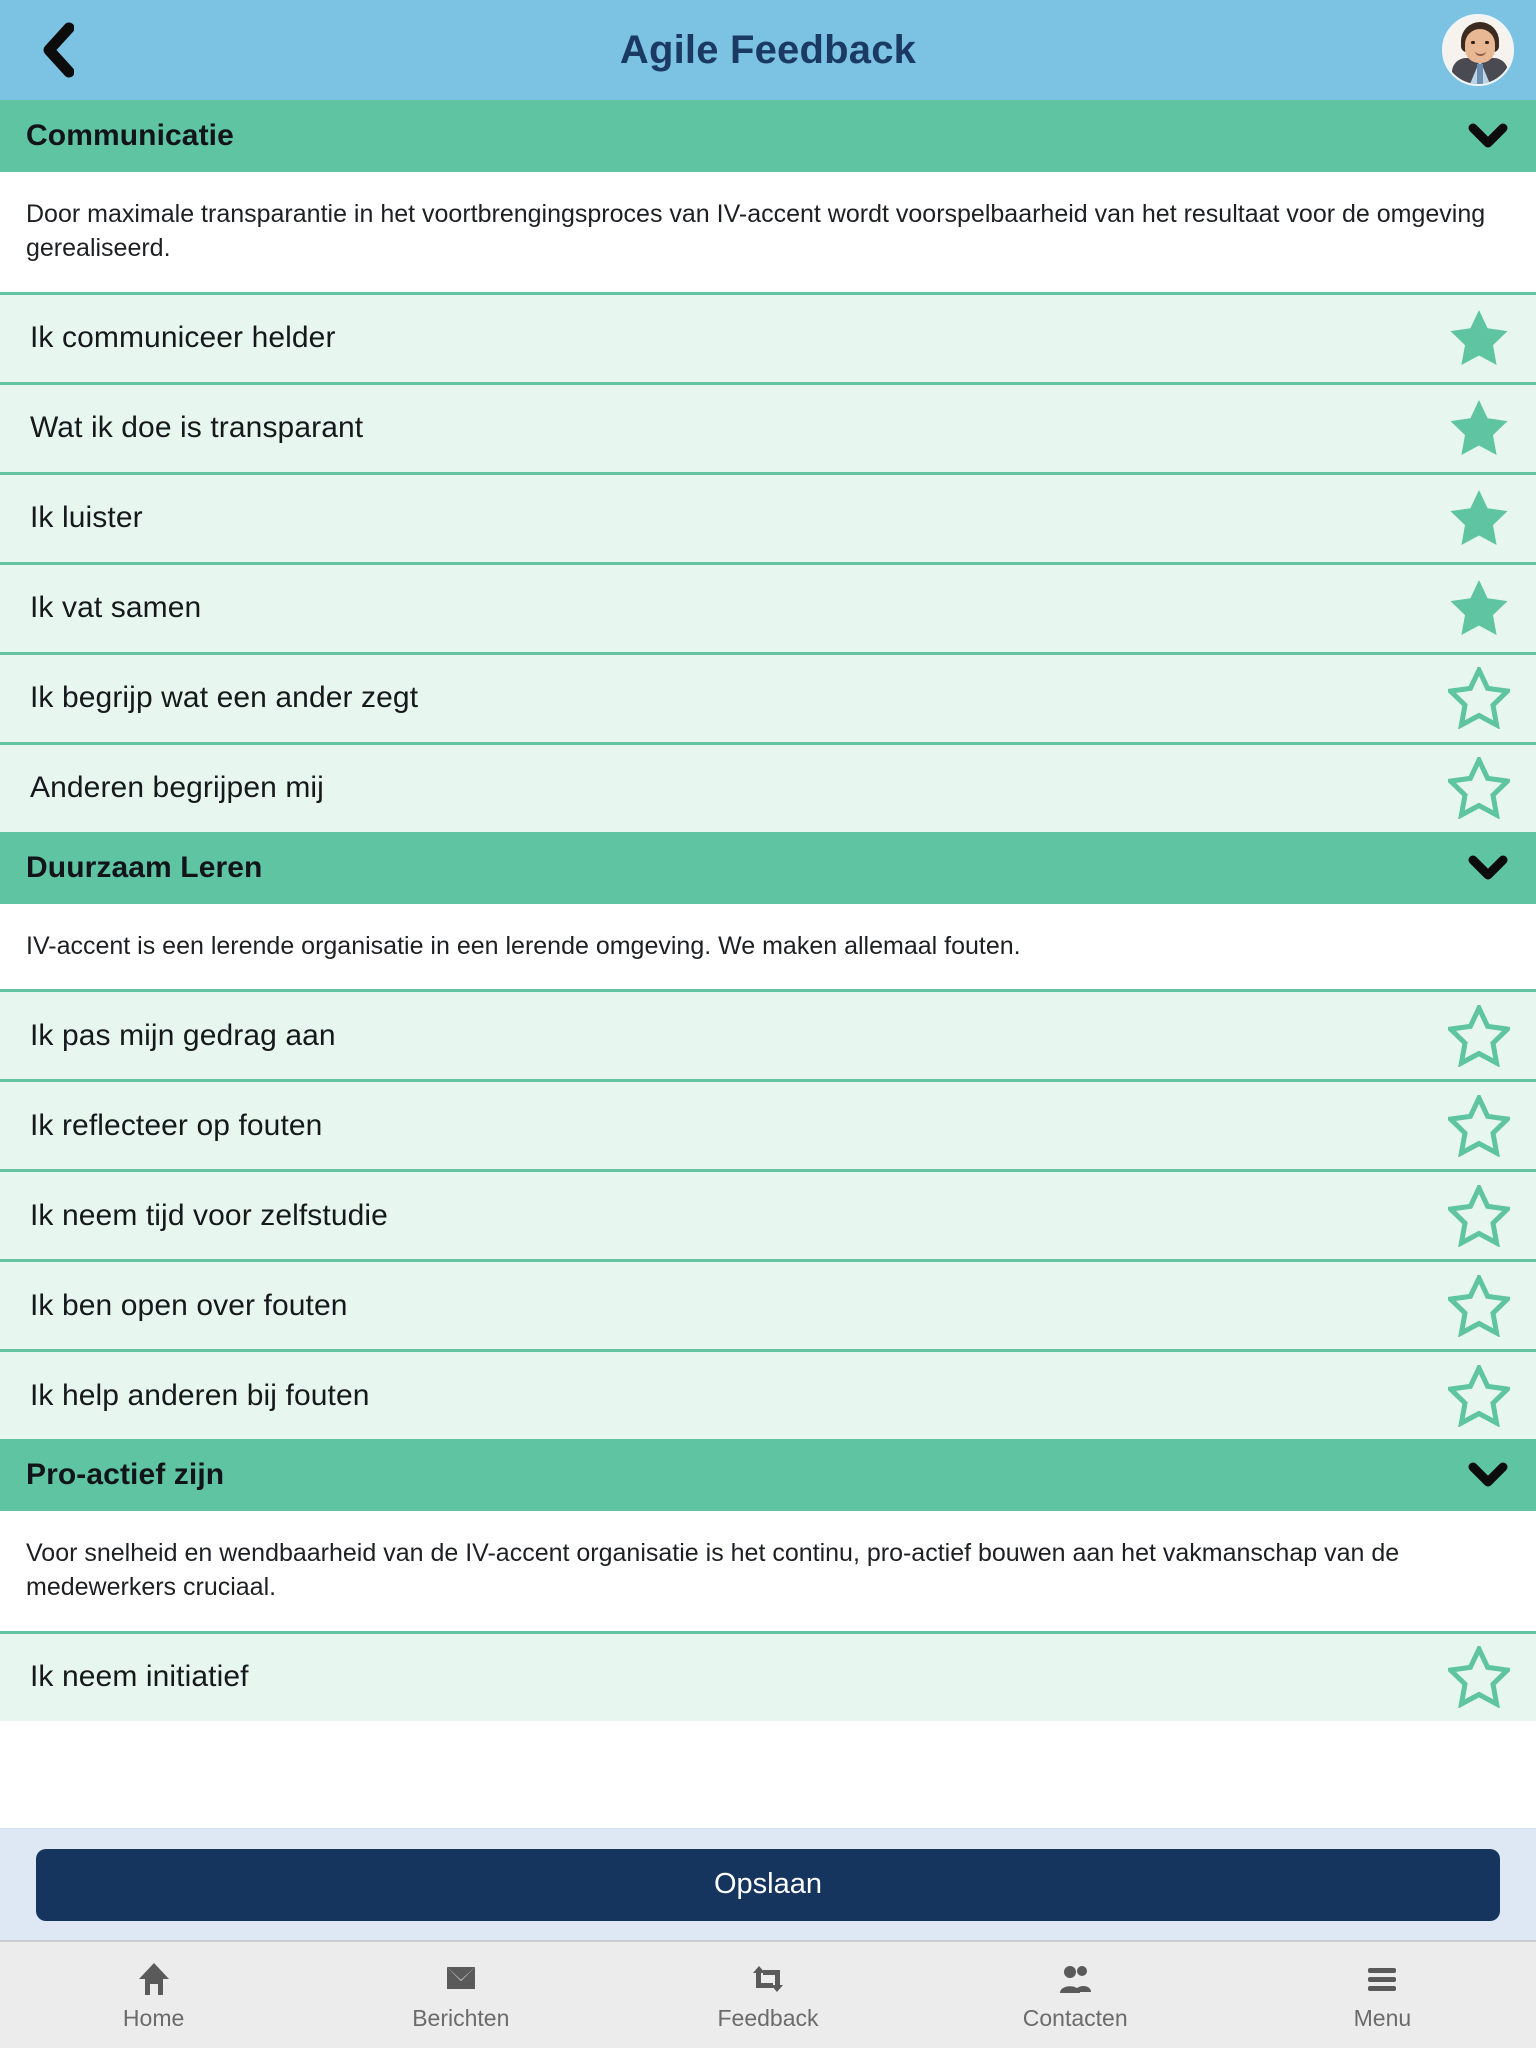  I want to click on bottom-tab-bar: Home Berichten Feedback Contacten Menu, so click(768, 1994).